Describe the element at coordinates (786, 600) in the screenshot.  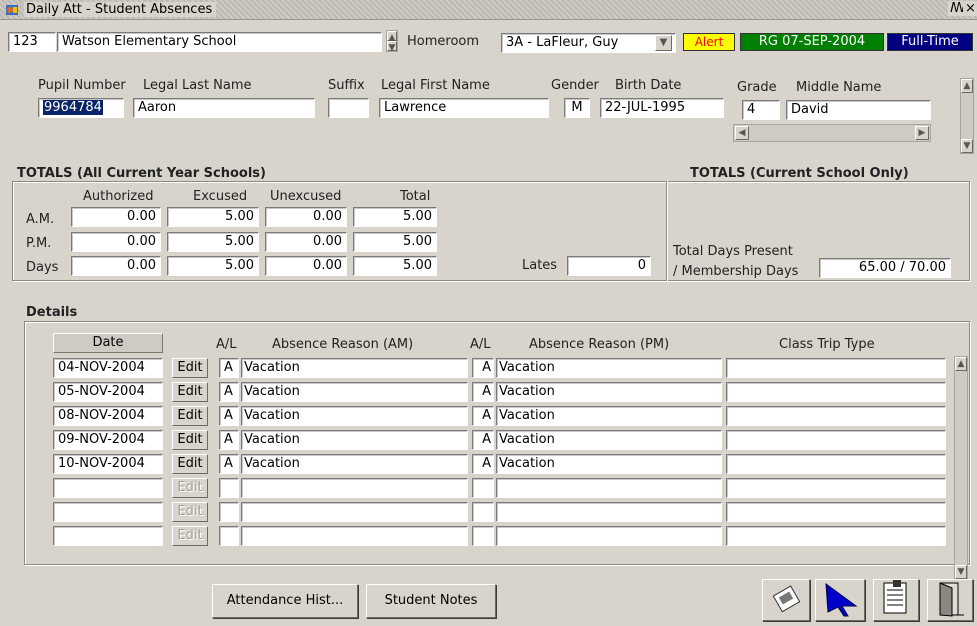
I see `print-button` at that location.